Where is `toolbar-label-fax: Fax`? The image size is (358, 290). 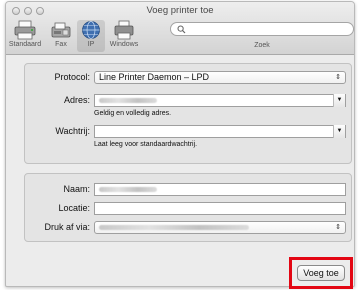 toolbar-label-fax: Fax is located at coordinates (61, 44).